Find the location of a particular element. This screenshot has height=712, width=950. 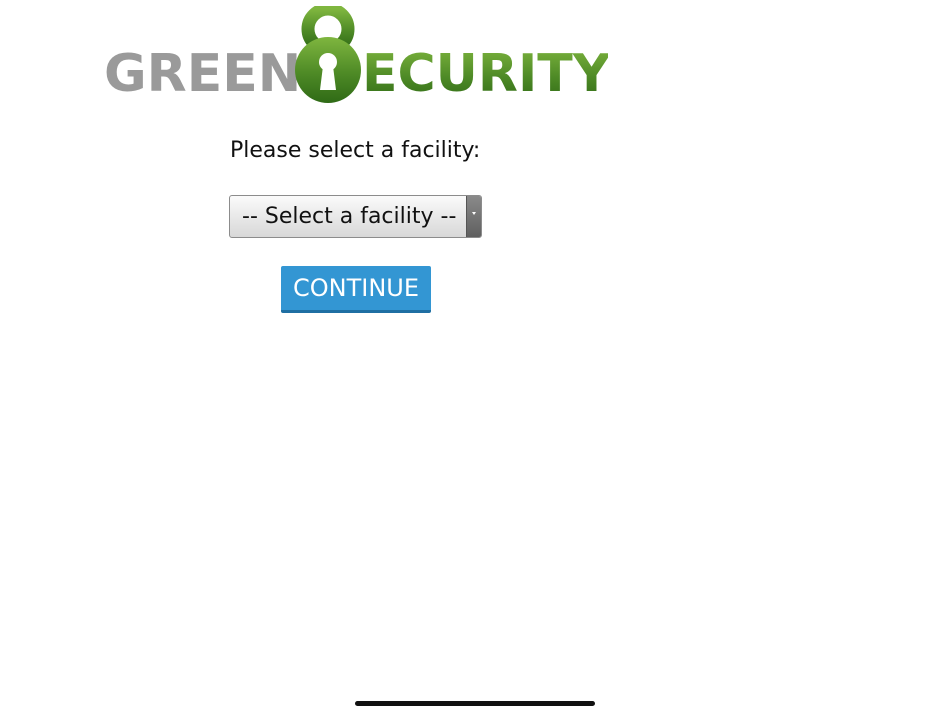

facility-select-value: -- Select a facility -- is located at coordinates (349, 216).